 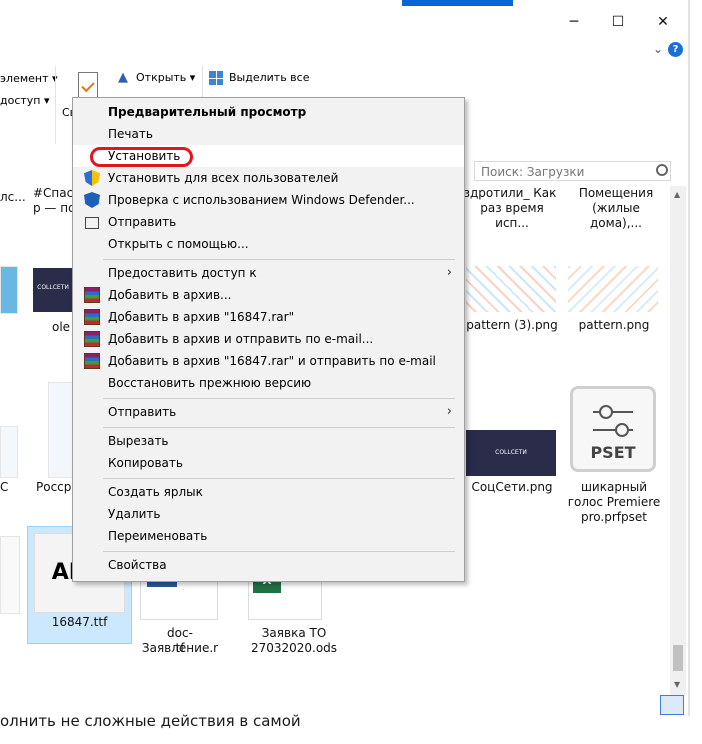 I want to click on share-icon, so click(x=92, y=223).